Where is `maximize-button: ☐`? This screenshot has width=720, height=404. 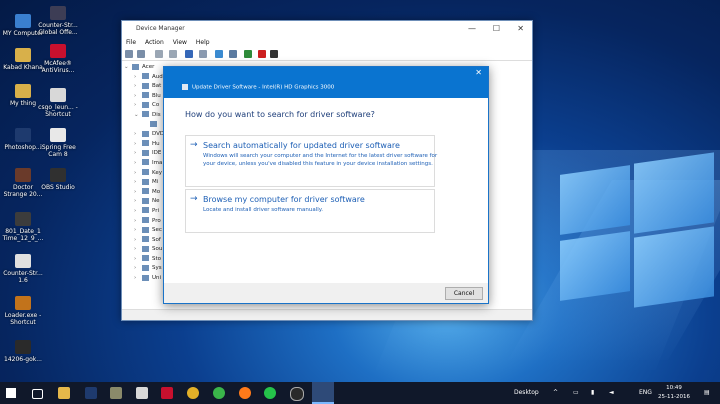
maximize-button: ☐ is located at coordinates (496, 29).